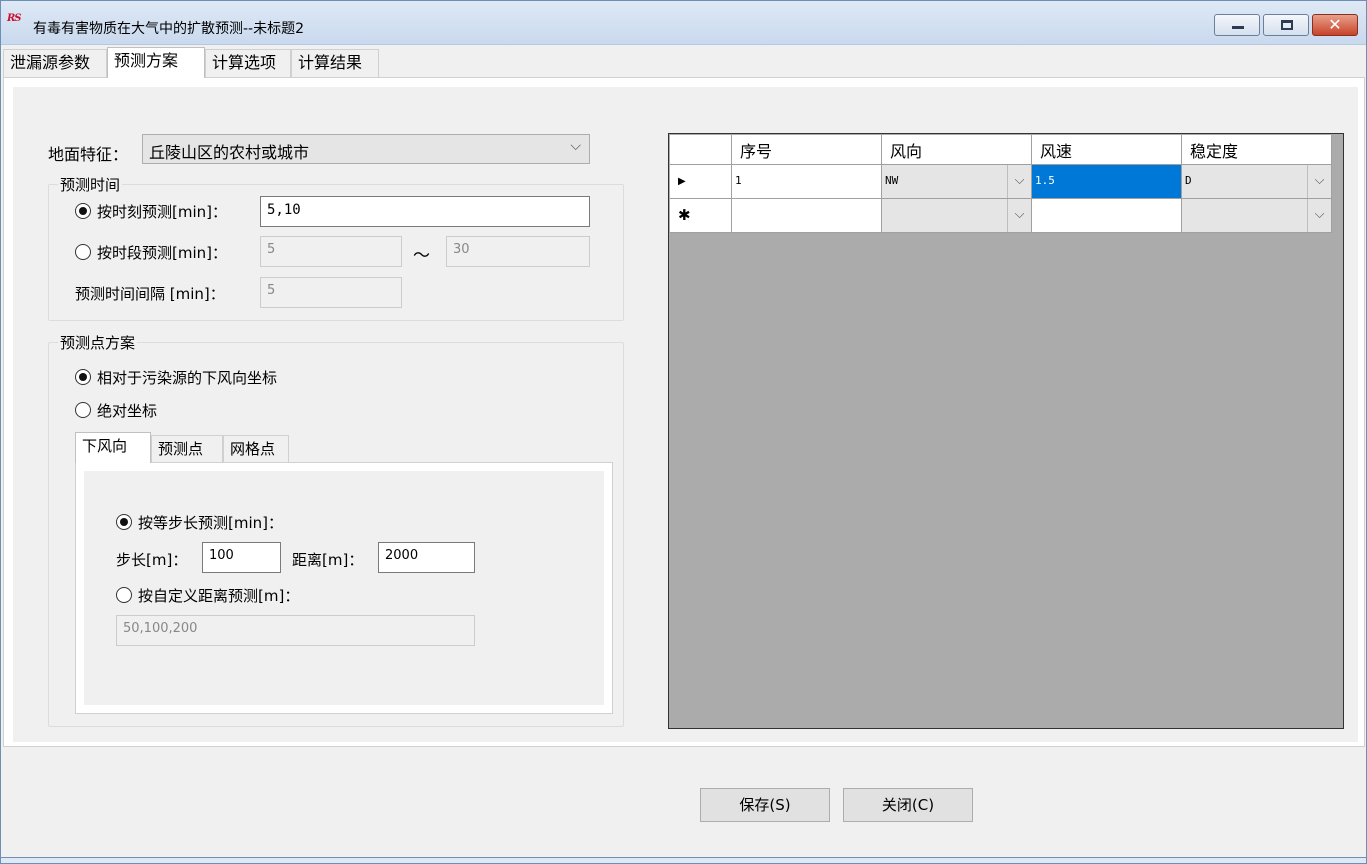 This screenshot has height=864, width=1367. Describe the element at coordinates (162, 253) in the screenshot. I see `by-period-label: 按时段预测[min]：` at that location.